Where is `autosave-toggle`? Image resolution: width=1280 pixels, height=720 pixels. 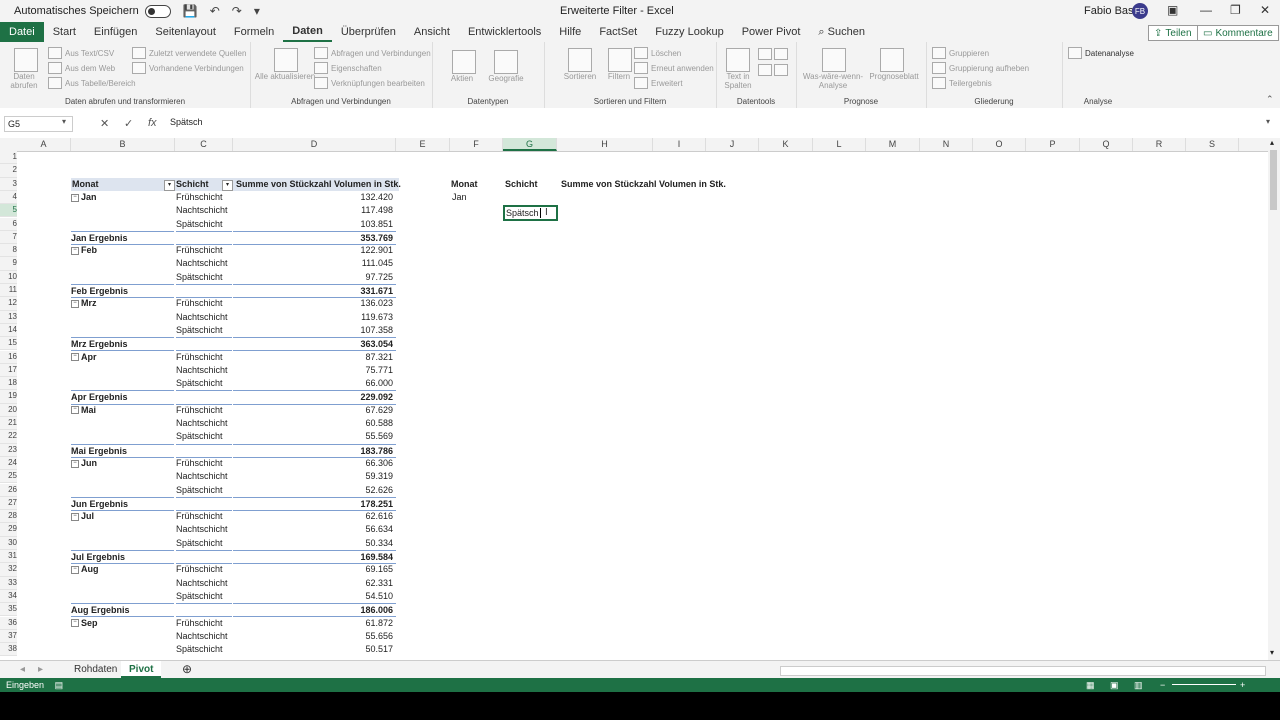
autosave-toggle is located at coordinates (157, 11).